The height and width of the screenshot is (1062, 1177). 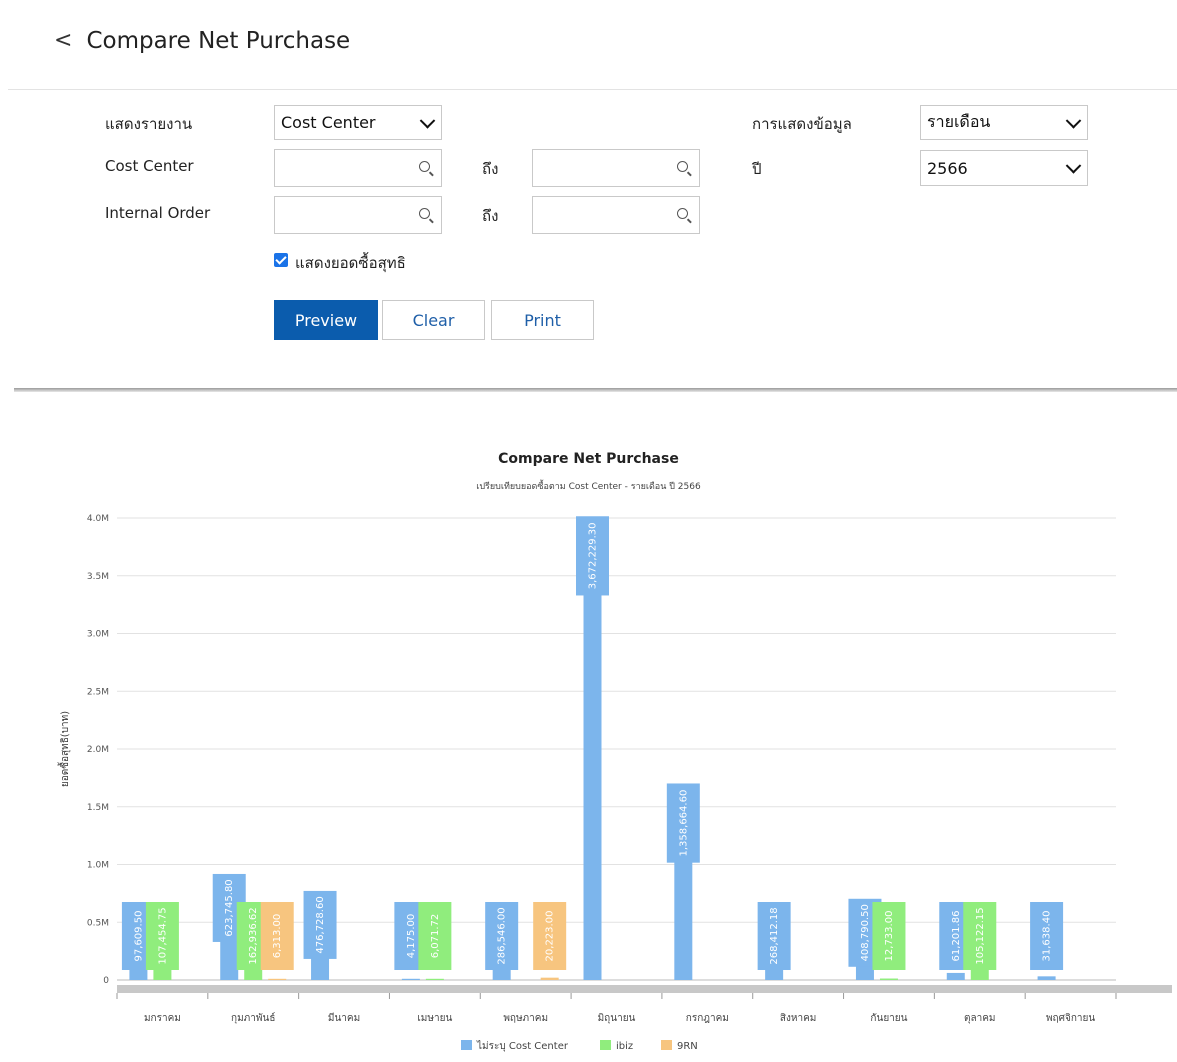 I want to click on data-label: 3,672,229.30, so click(x=593, y=555).